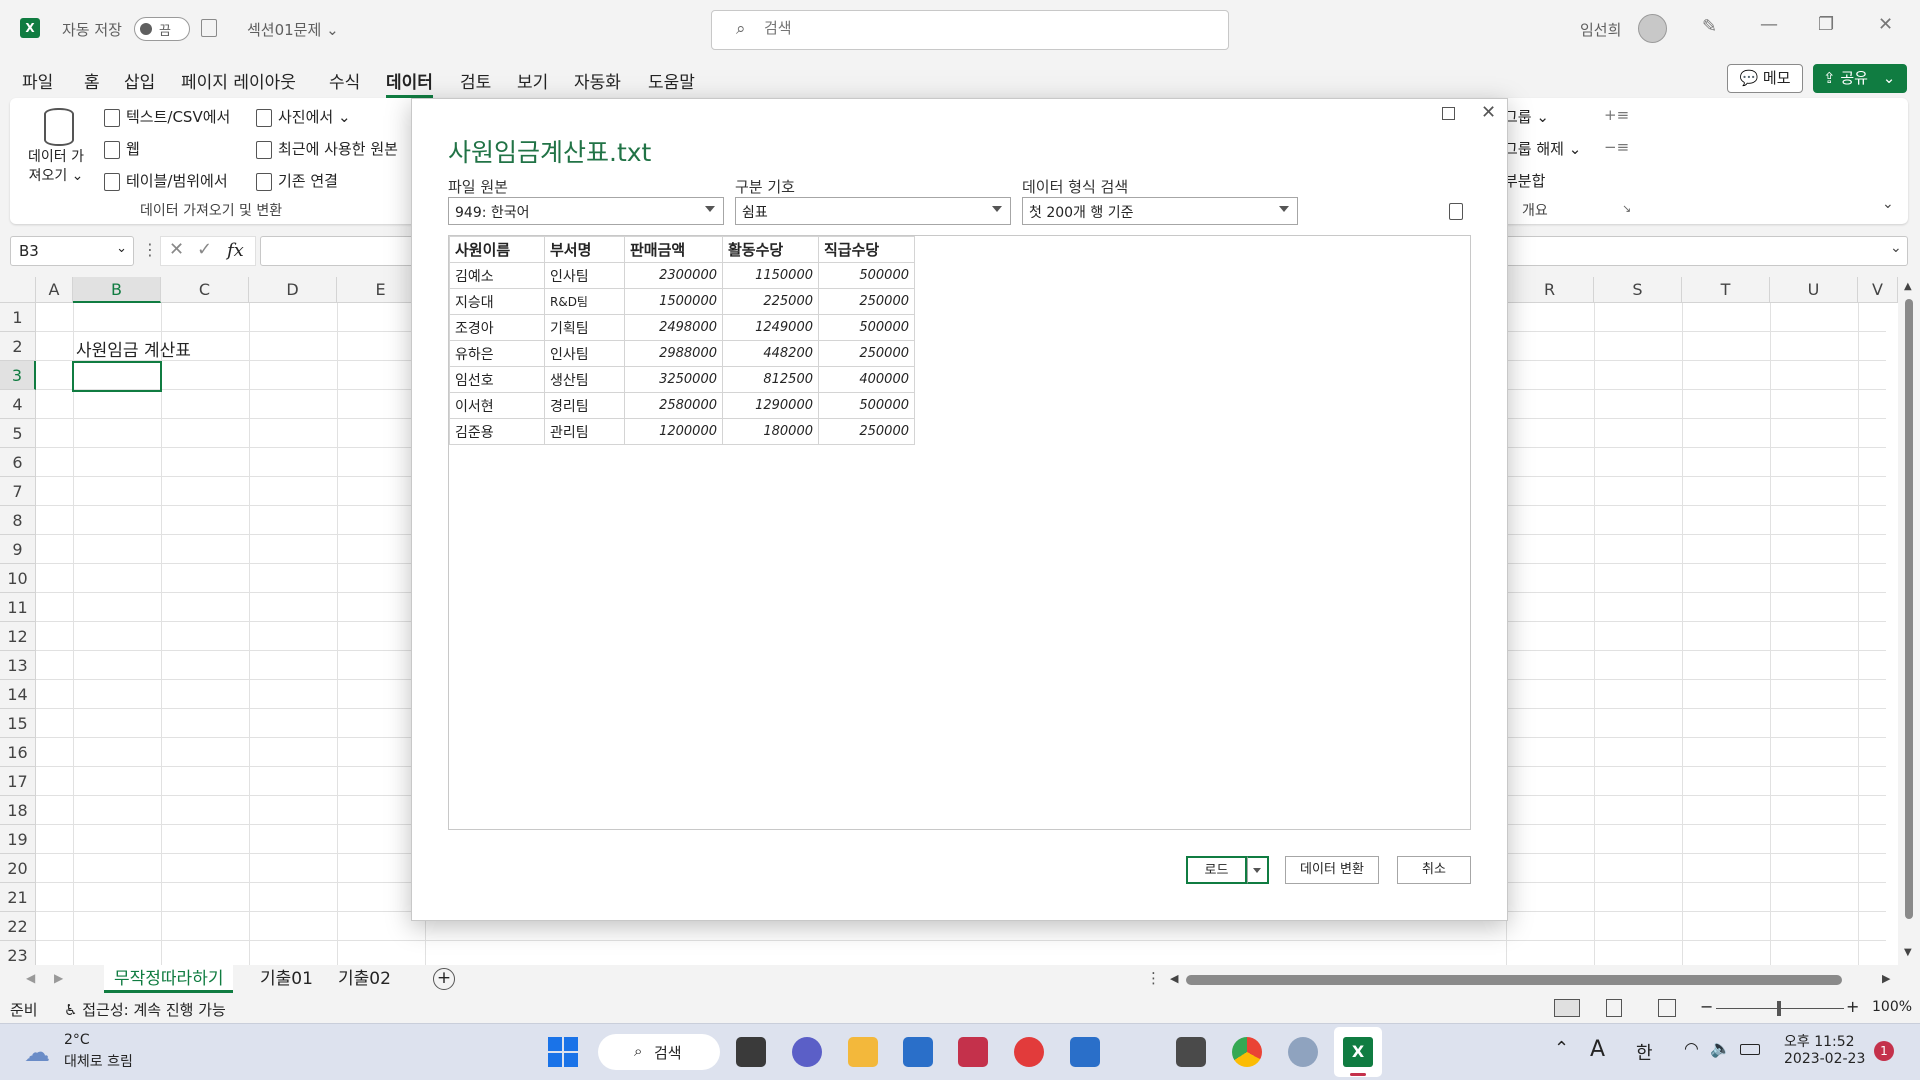  I want to click on chevron-up-icon: ⌃, so click(1561, 1048).